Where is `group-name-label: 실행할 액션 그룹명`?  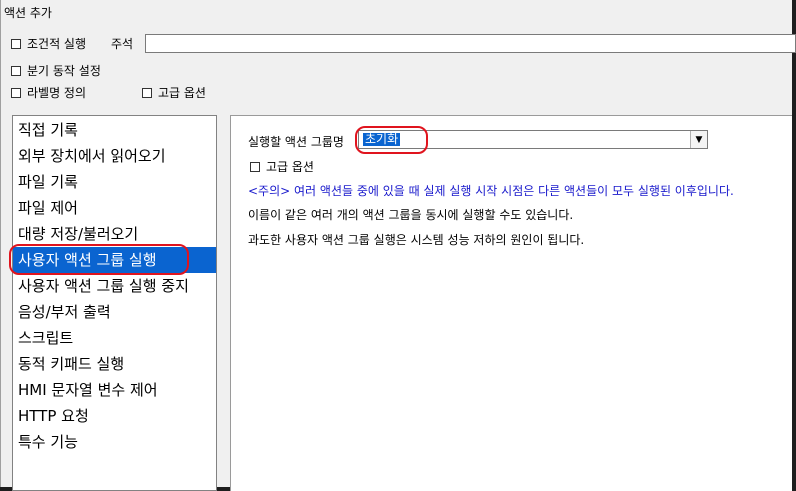 group-name-label: 실행할 액션 그룹명 is located at coordinates (296, 142).